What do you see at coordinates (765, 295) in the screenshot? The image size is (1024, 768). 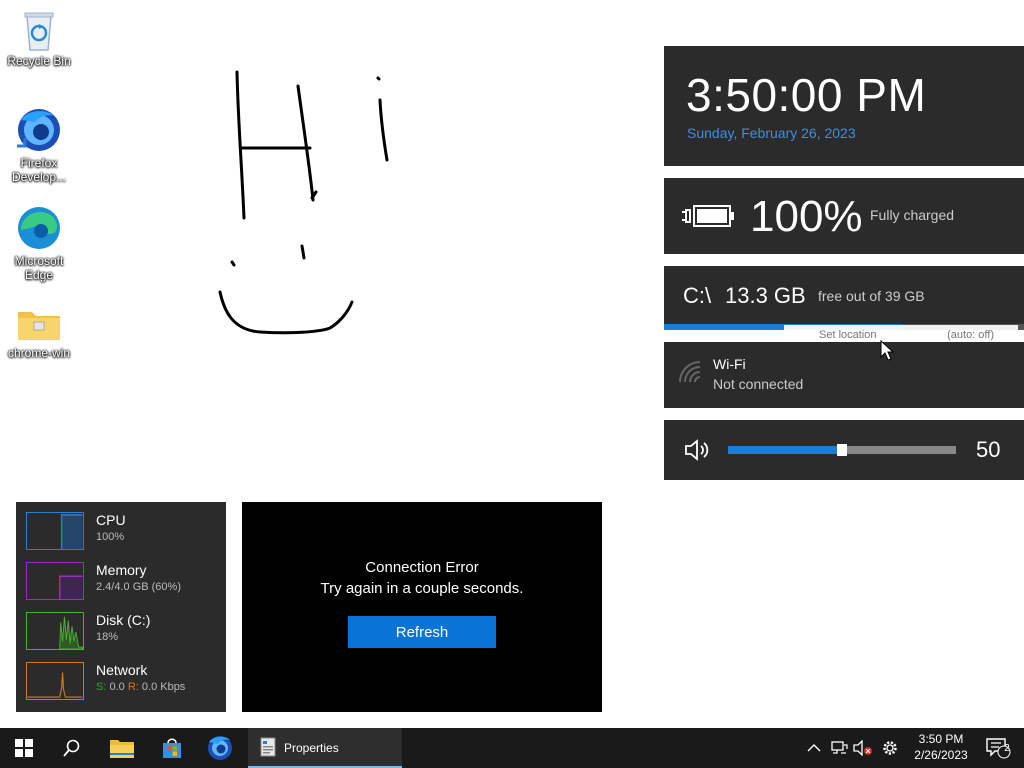 I see `disk-free-space: 13.3 GB` at bounding box center [765, 295].